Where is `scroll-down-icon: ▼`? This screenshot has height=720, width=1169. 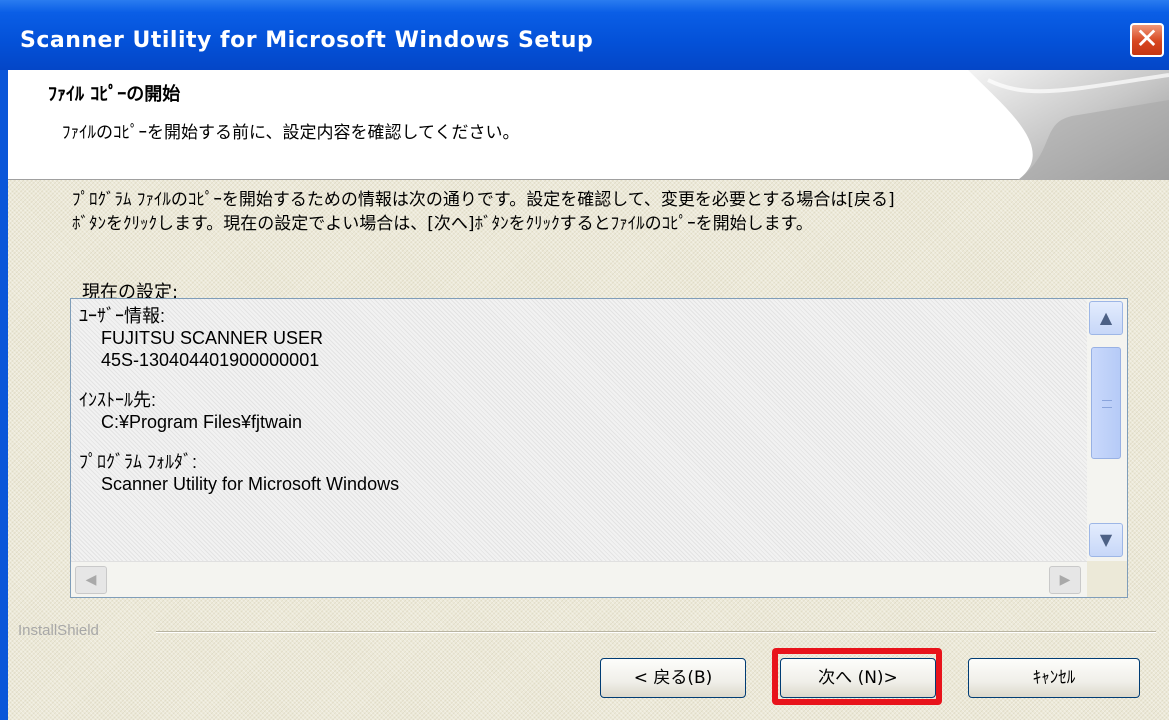
scroll-down-icon: ▼ is located at coordinates (1106, 540).